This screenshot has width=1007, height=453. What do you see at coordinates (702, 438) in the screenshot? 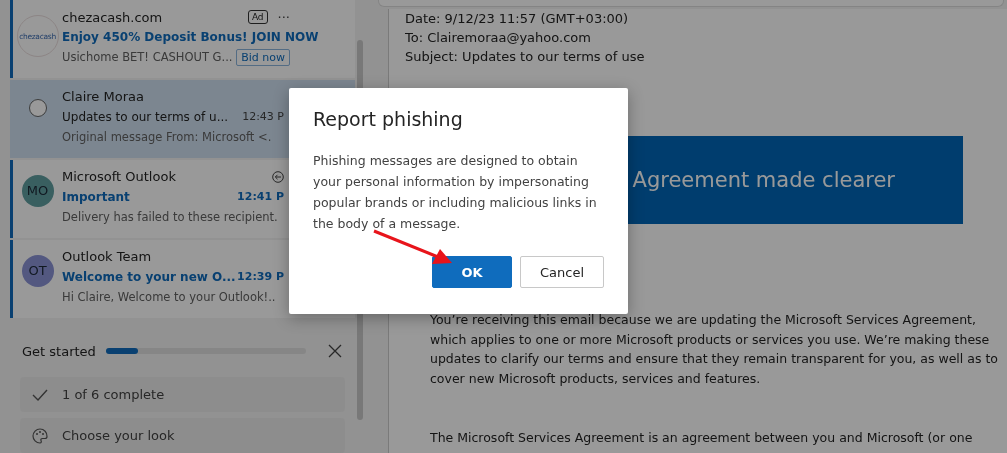
I see `email-paragraph: The Microsoft Services Agreement is an agreement between you and Microsoft (or one` at bounding box center [702, 438].